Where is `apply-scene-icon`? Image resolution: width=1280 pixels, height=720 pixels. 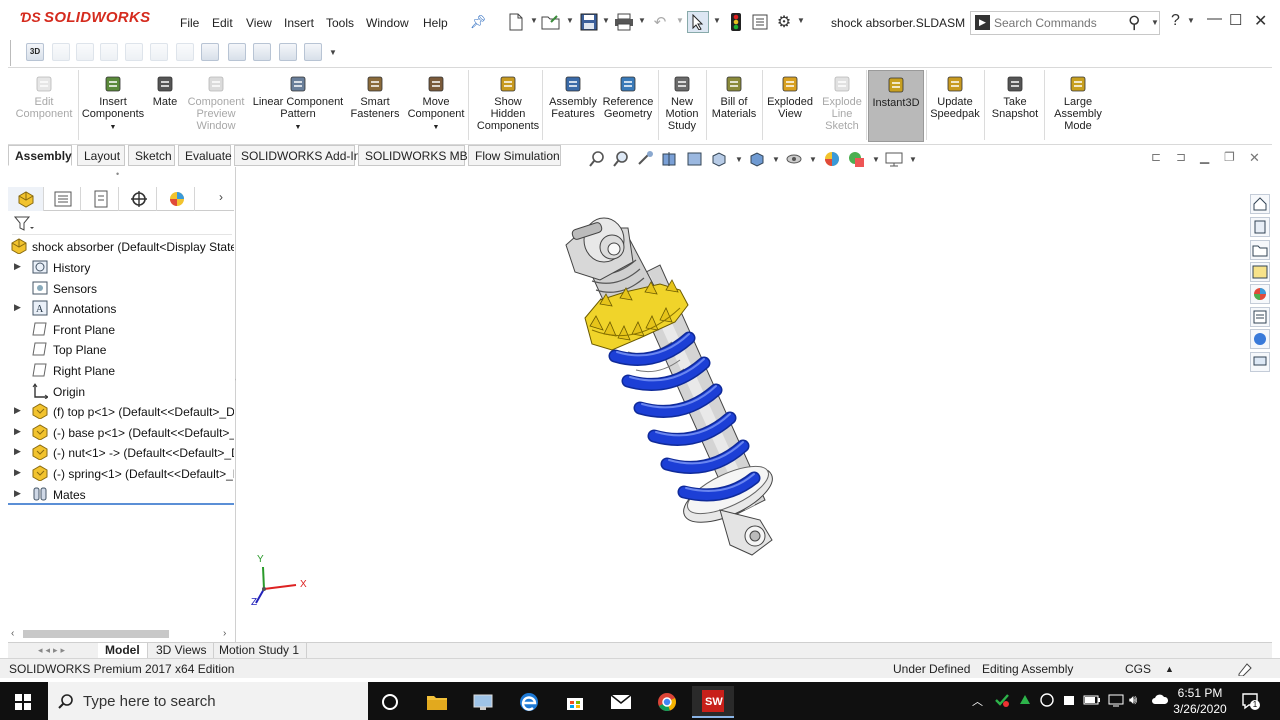
apply-scene-icon is located at coordinates (856, 159).